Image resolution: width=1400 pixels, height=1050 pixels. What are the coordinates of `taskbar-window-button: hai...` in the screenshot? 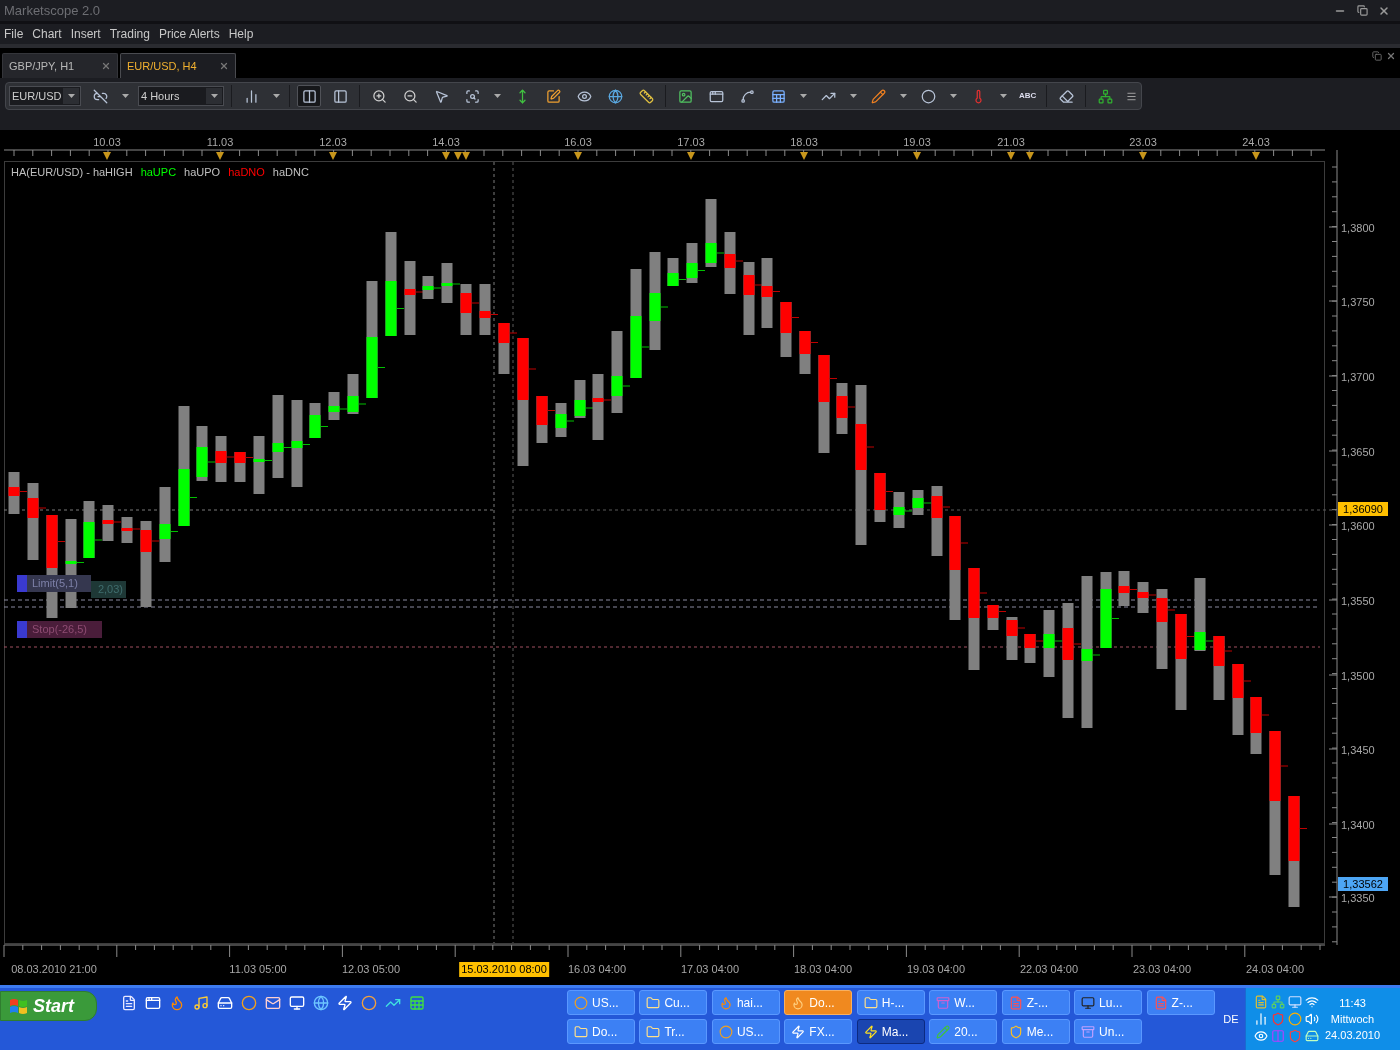 It's located at (745, 1002).